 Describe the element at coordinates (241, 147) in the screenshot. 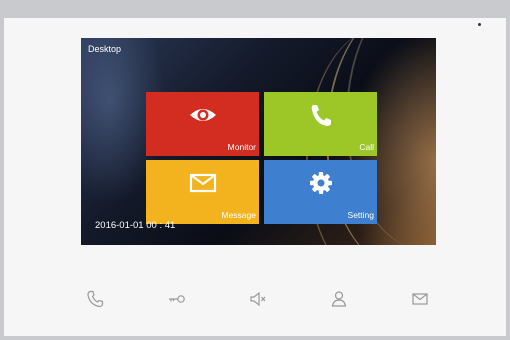

I see `monitor-label: Monitor` at that location.